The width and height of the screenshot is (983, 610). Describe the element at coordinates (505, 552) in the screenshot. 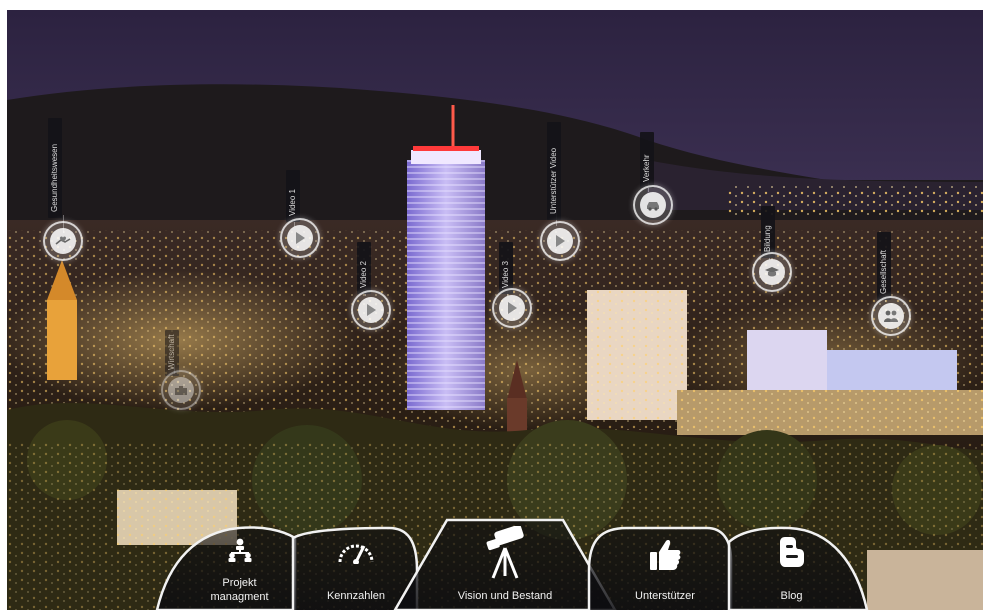

I see `telescope-icon` at that location.